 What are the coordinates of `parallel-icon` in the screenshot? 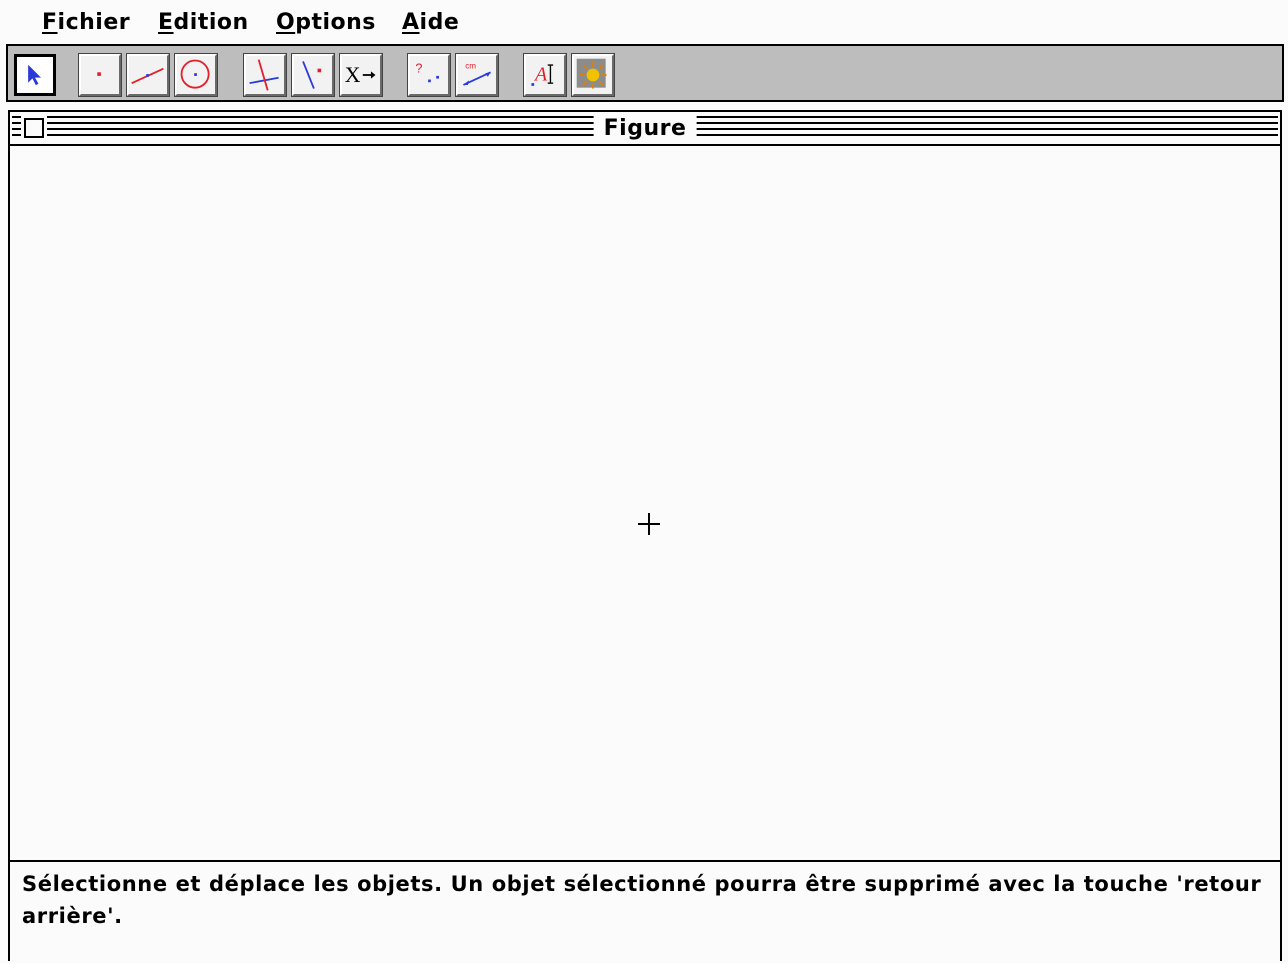 It's located at (312, 75).